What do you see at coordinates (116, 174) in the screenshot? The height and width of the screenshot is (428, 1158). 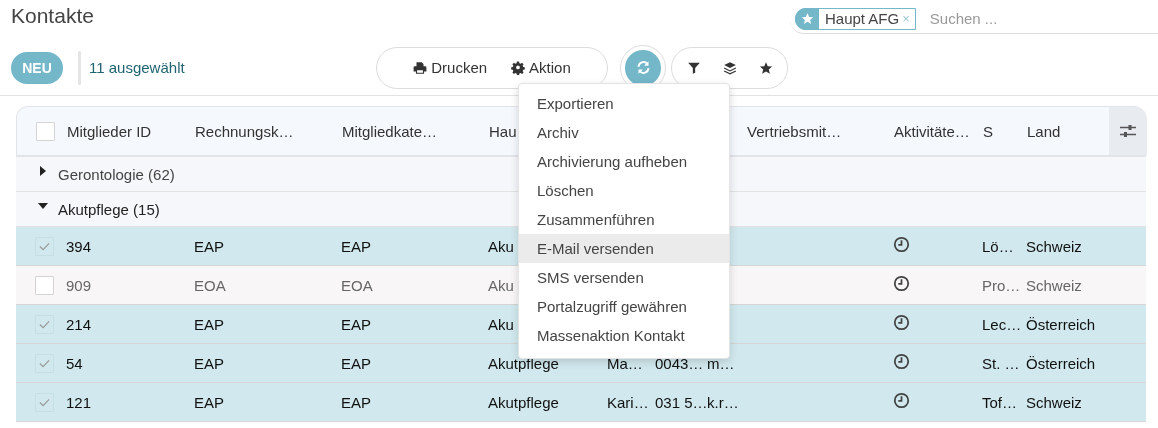 I see `group-label: Gerontologie (62)` at bounding box center [116, 174].